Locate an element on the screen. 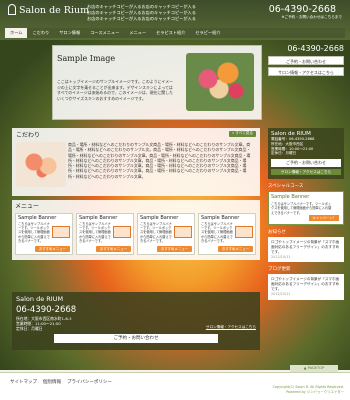 This screenshot has height=400, width=350. nav-item-salon: サロン情報 is located at coordinates (69, 33).